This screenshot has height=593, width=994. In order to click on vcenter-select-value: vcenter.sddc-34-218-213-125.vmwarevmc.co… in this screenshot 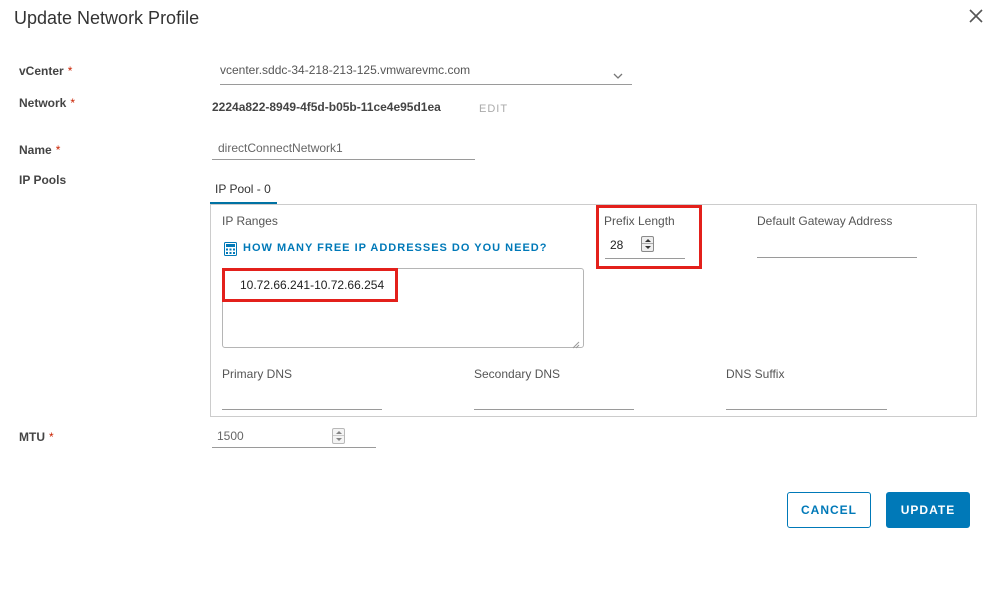, I will do `click(345, 70)`.